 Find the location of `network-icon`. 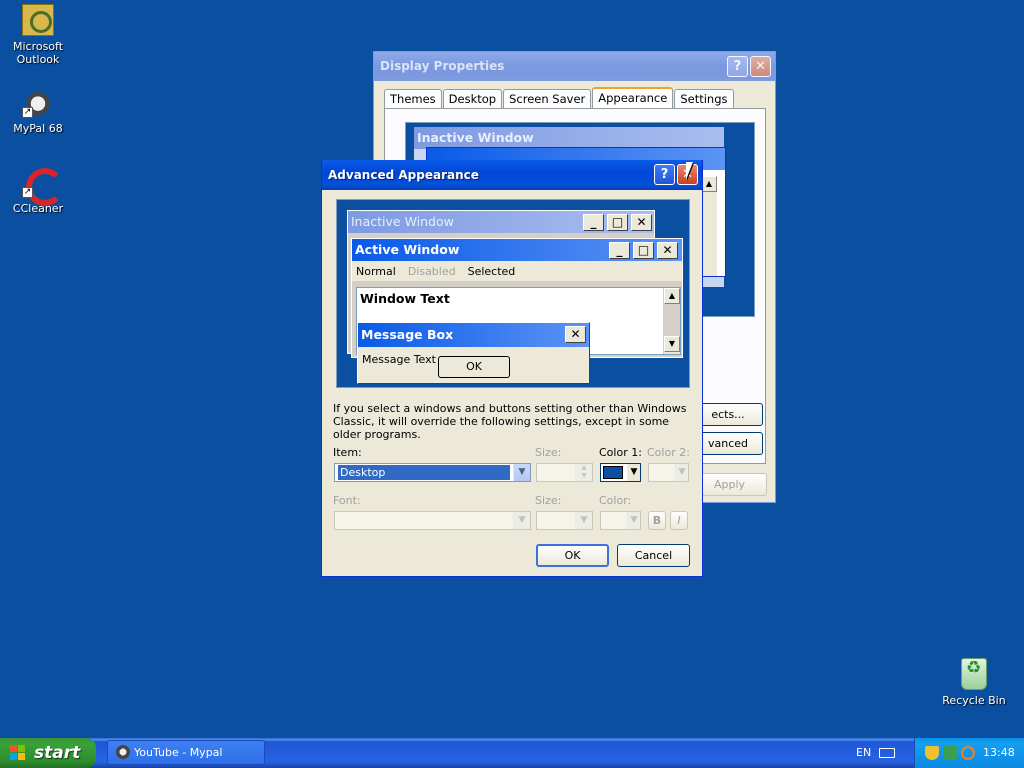

network-icon is located at coordinates (950, 753).